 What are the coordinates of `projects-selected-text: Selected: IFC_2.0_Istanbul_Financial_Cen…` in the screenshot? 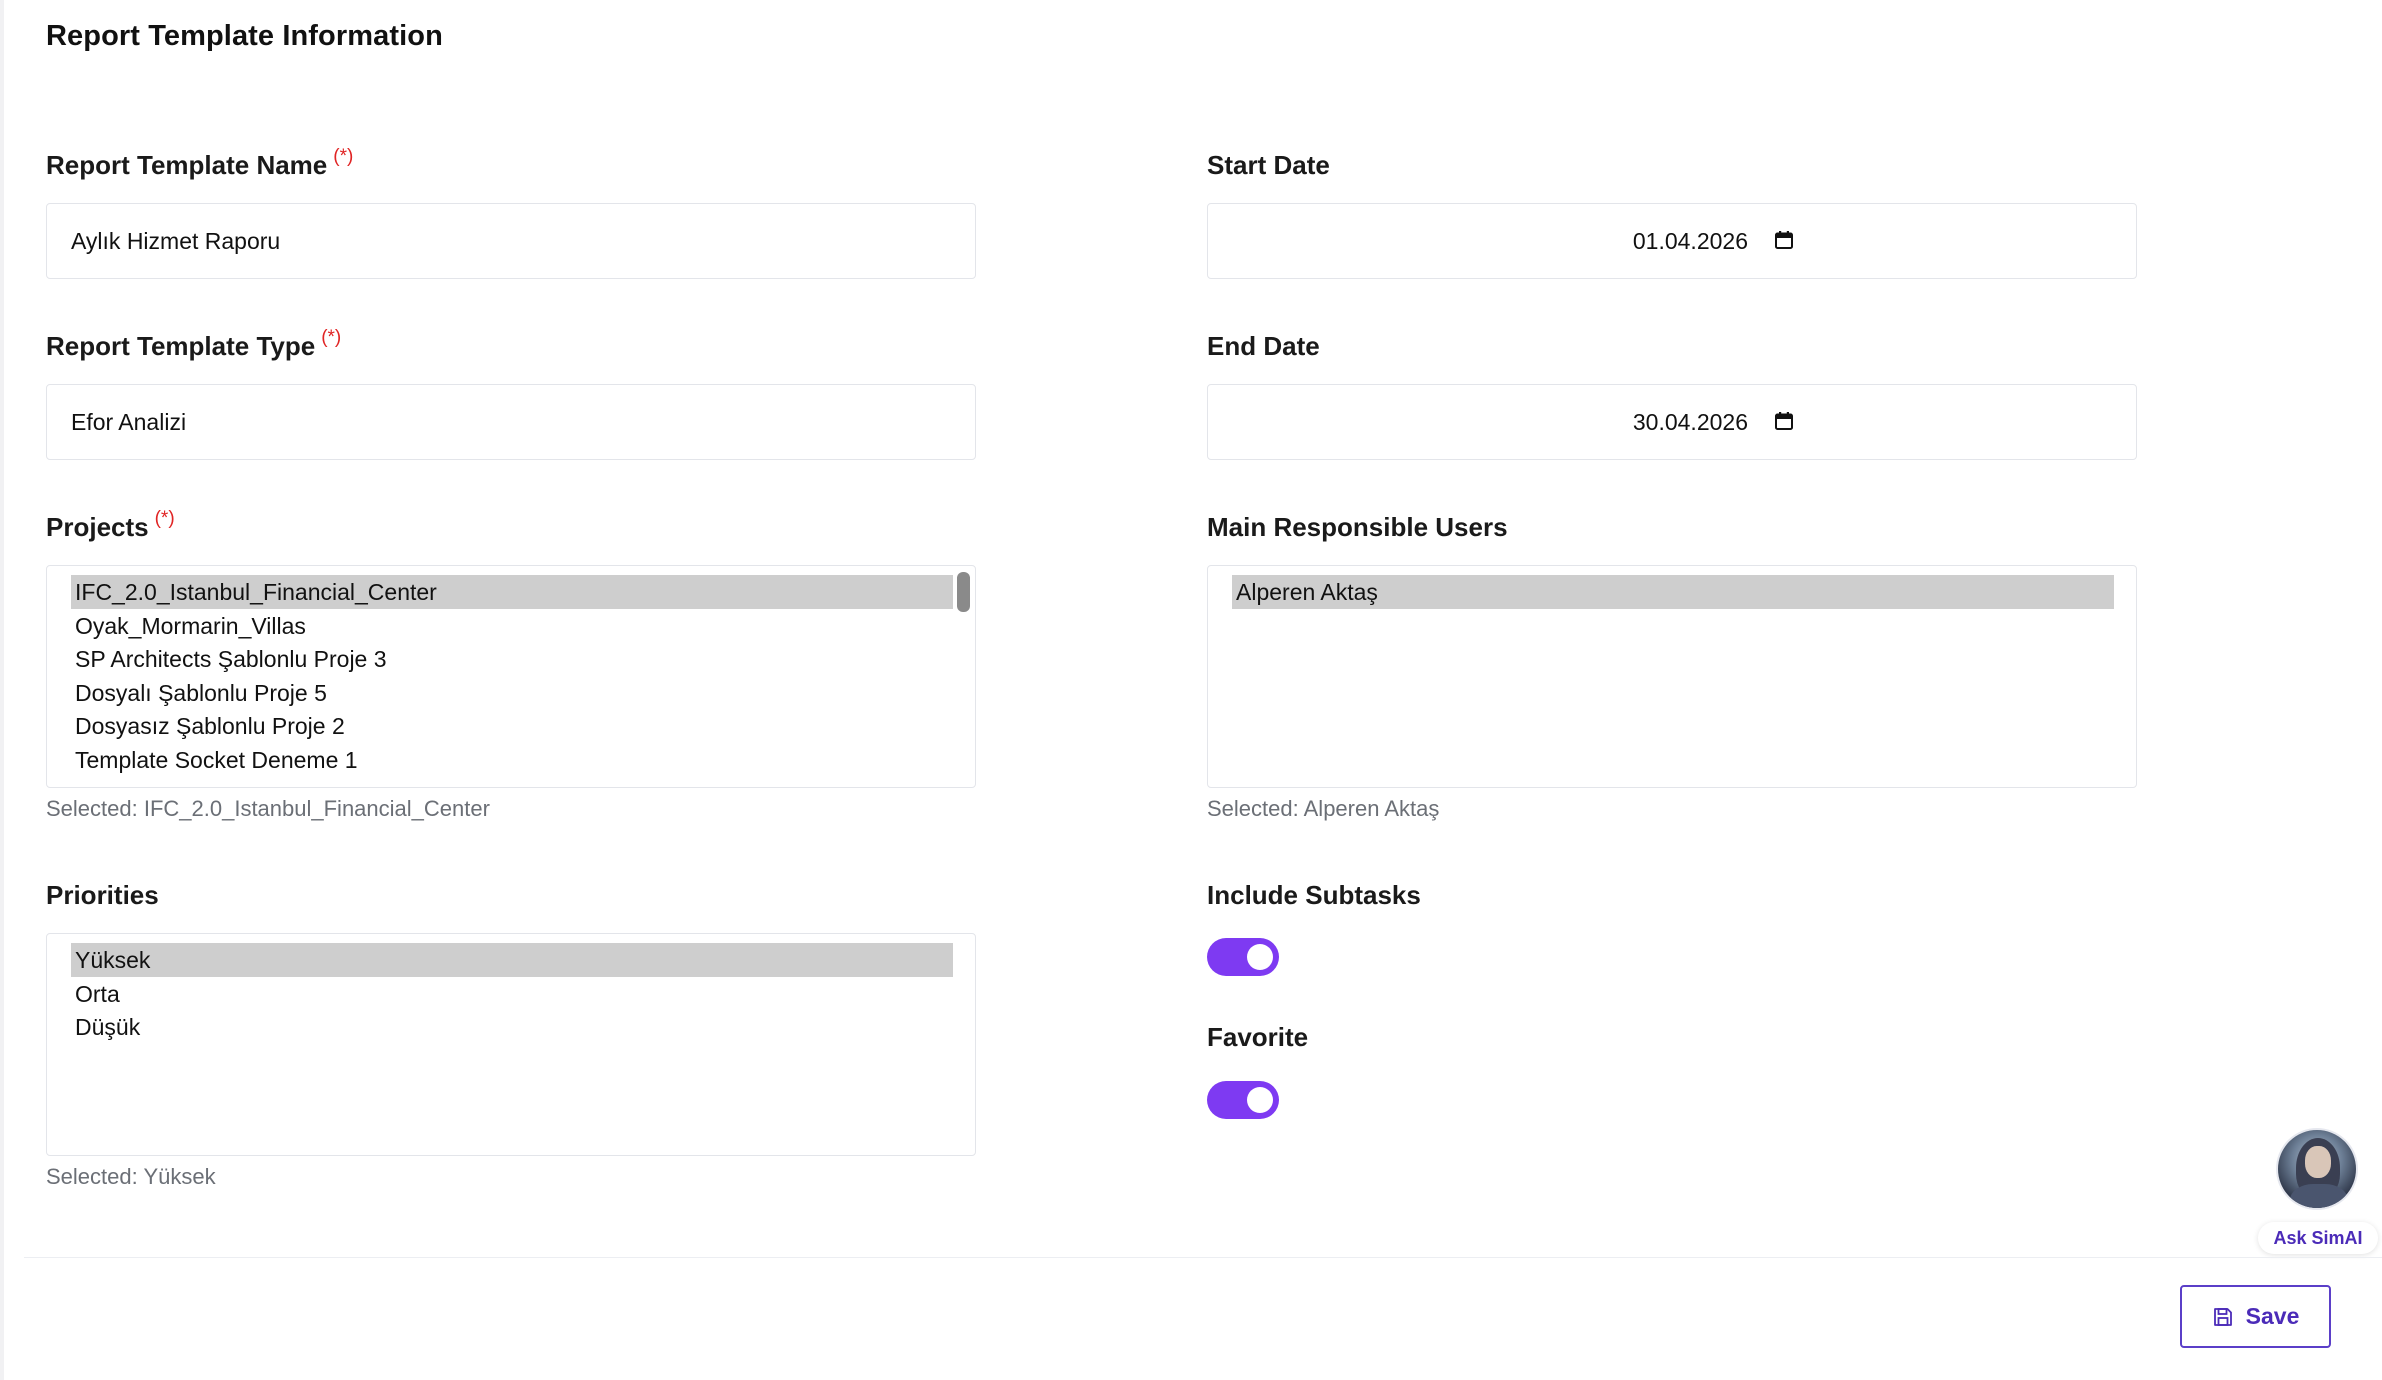 It's located at (268, 808).